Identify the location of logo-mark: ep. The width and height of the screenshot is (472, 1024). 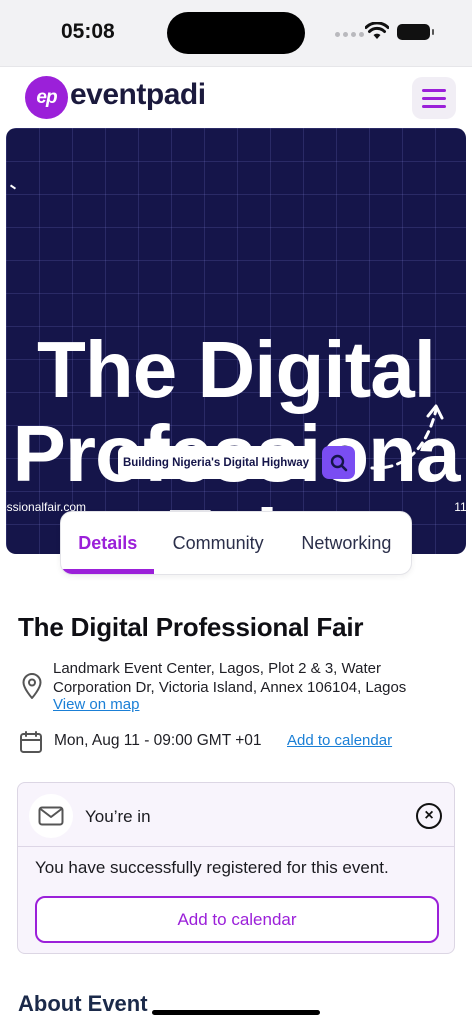
(46, 97).